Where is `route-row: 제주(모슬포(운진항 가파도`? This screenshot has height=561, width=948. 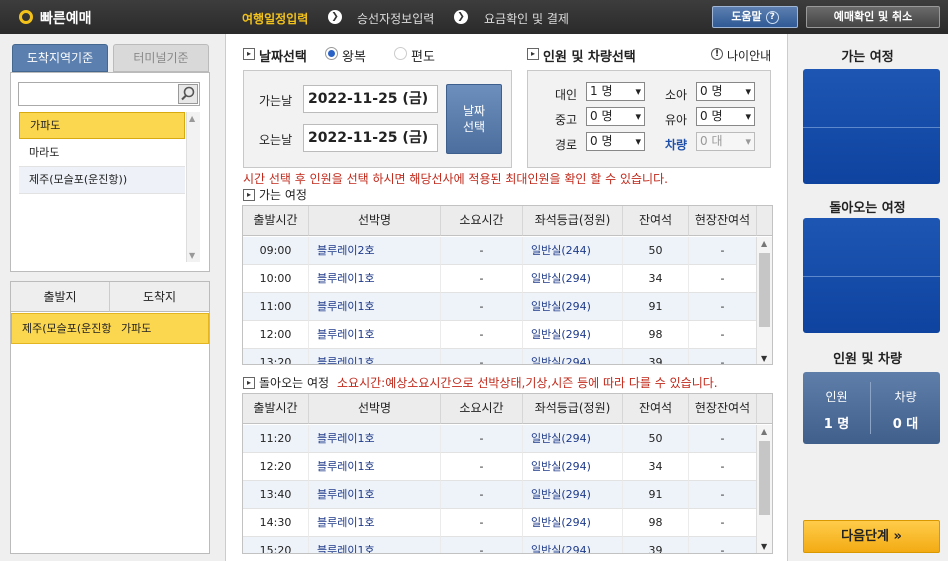
route-row: 제주(모슬포(운진항 가파도 is located at coordinates (110, 328).